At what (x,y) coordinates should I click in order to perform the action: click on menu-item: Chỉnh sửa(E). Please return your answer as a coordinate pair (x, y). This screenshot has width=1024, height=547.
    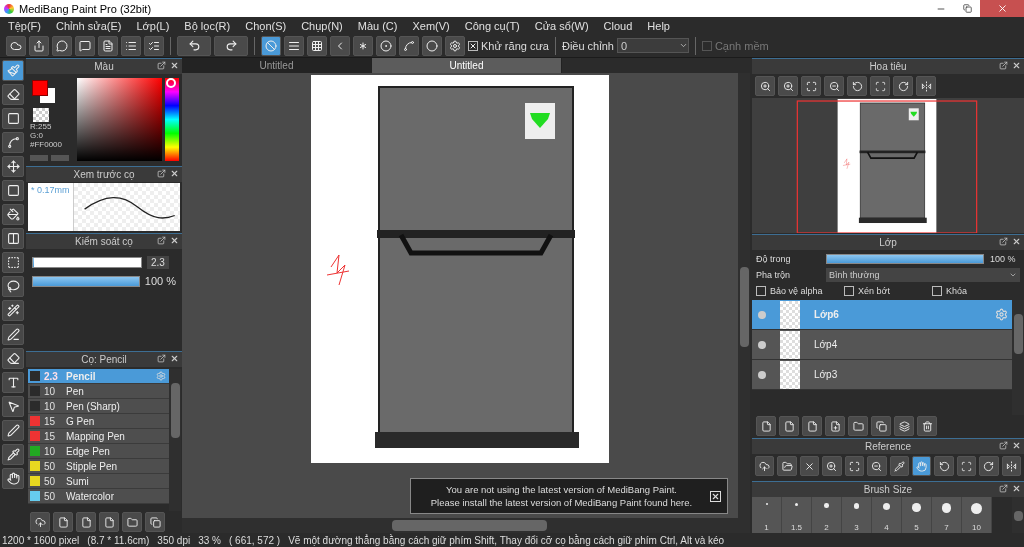
    Looking at the image, I should click on (89, 25).